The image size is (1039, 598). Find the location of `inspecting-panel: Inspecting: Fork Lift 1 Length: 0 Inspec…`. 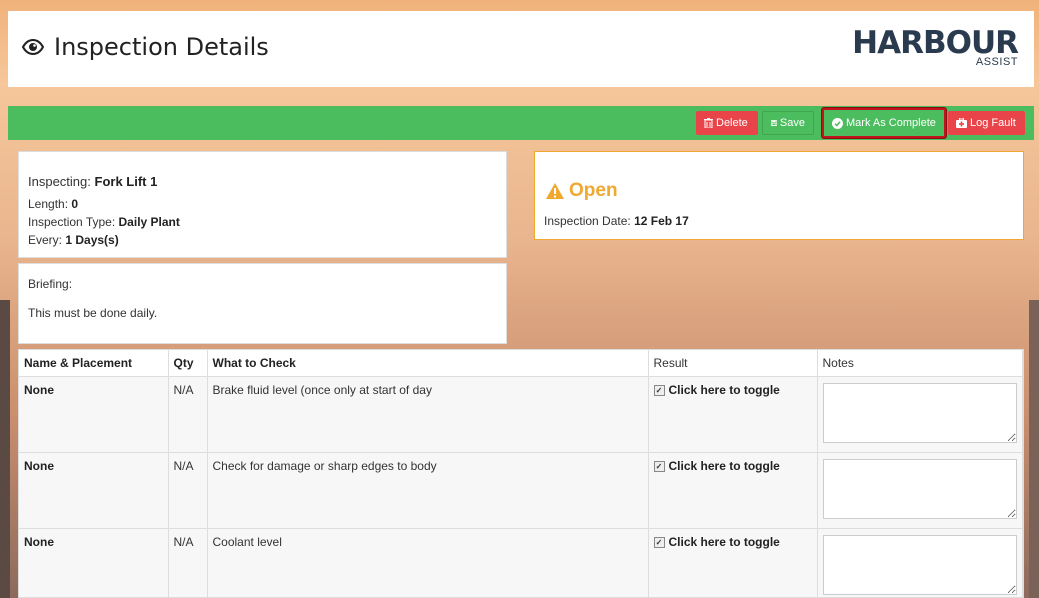

inspecting-panel: Inspecting: Fork Lift 1 Length: 0 Inspec… is located at coordinates (262, 204).